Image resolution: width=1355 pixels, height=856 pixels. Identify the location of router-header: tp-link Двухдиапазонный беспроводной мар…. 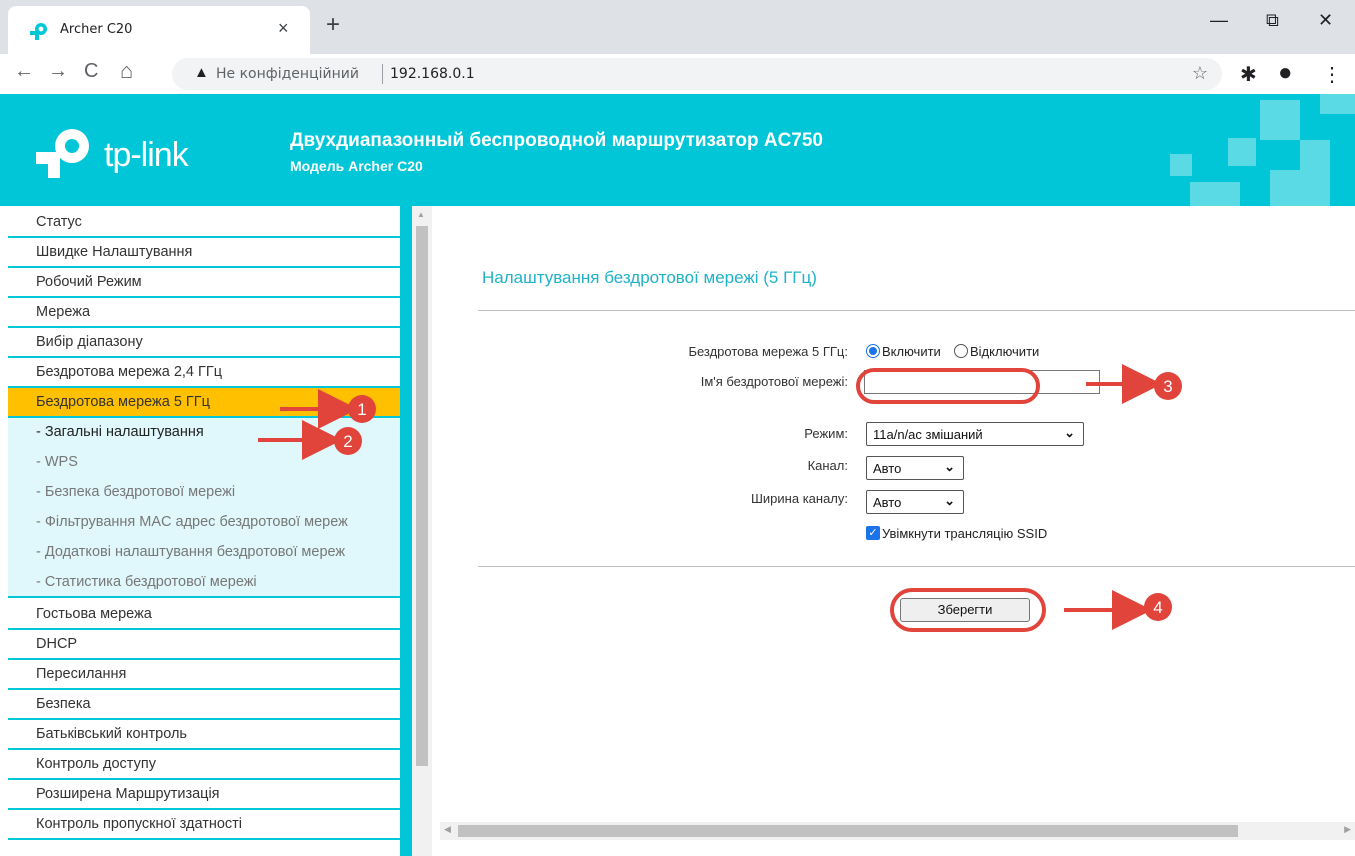
(677, 150).